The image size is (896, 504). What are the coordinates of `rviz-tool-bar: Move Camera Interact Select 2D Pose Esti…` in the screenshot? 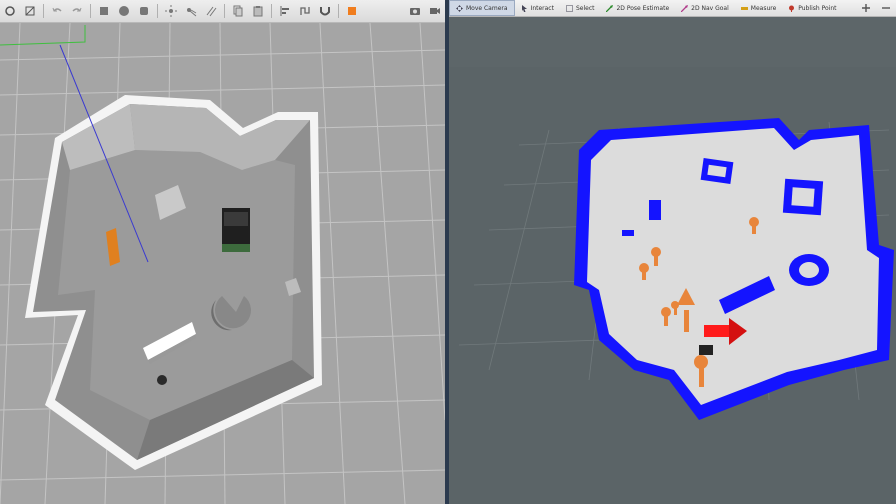 It's located at (672, 8).